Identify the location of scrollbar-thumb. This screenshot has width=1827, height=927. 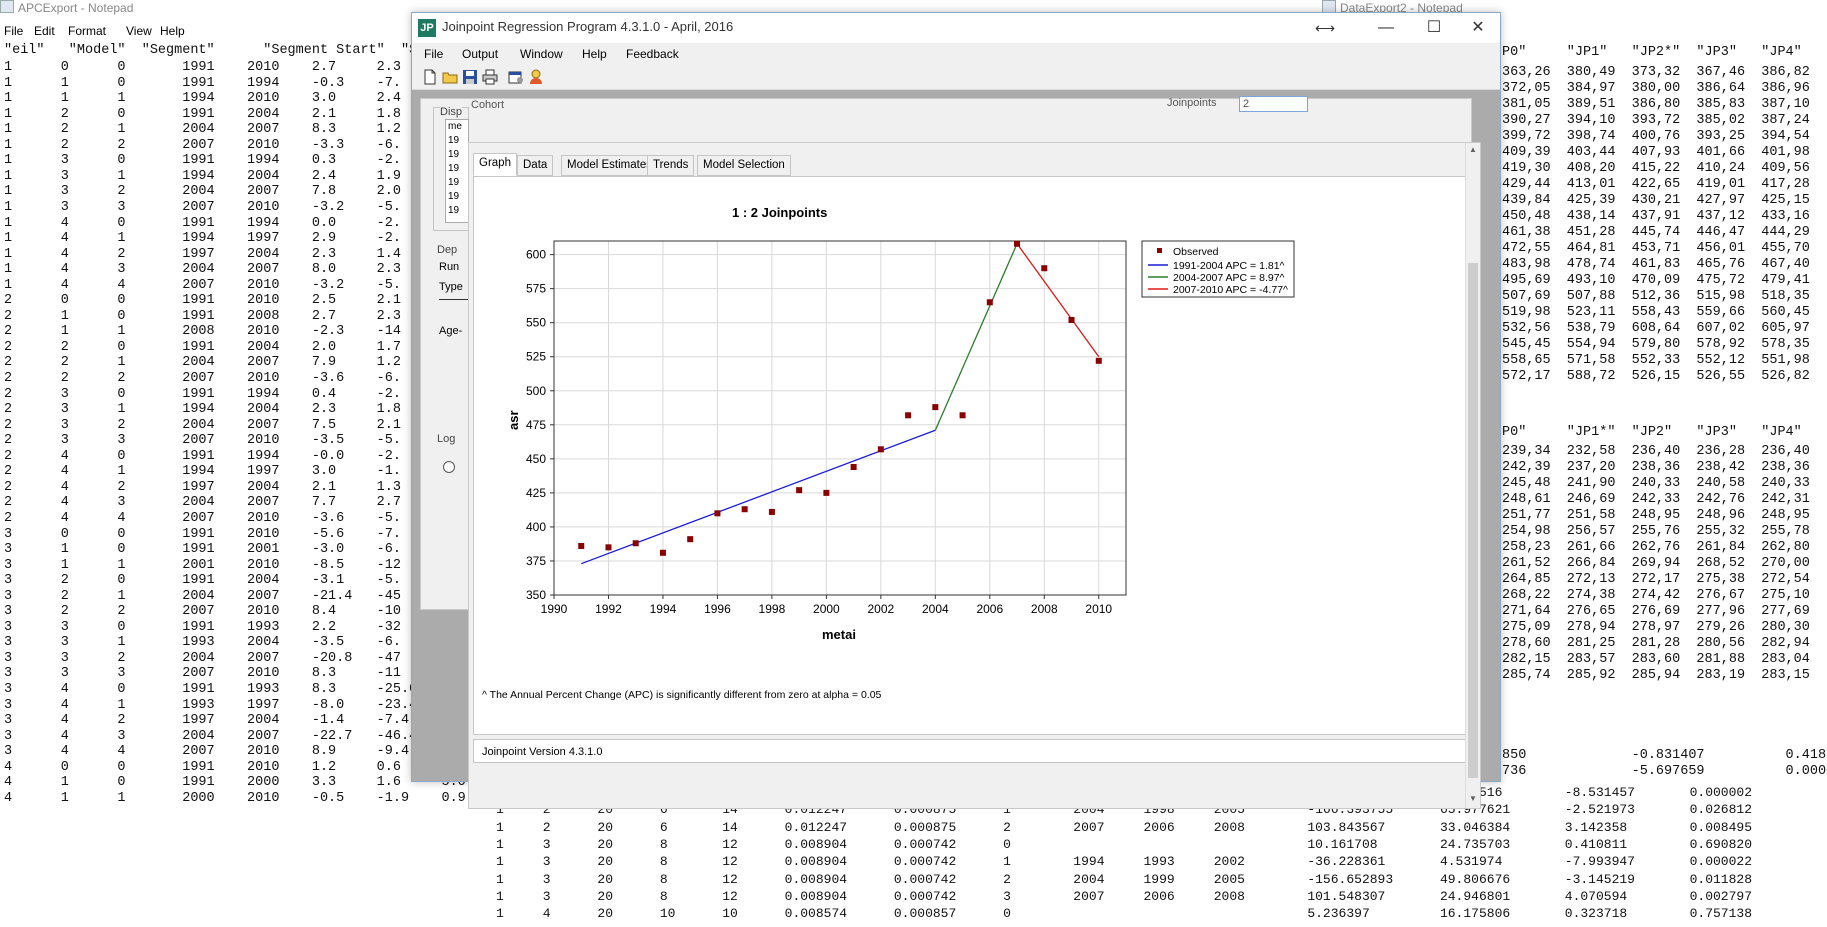
(1473, 520).